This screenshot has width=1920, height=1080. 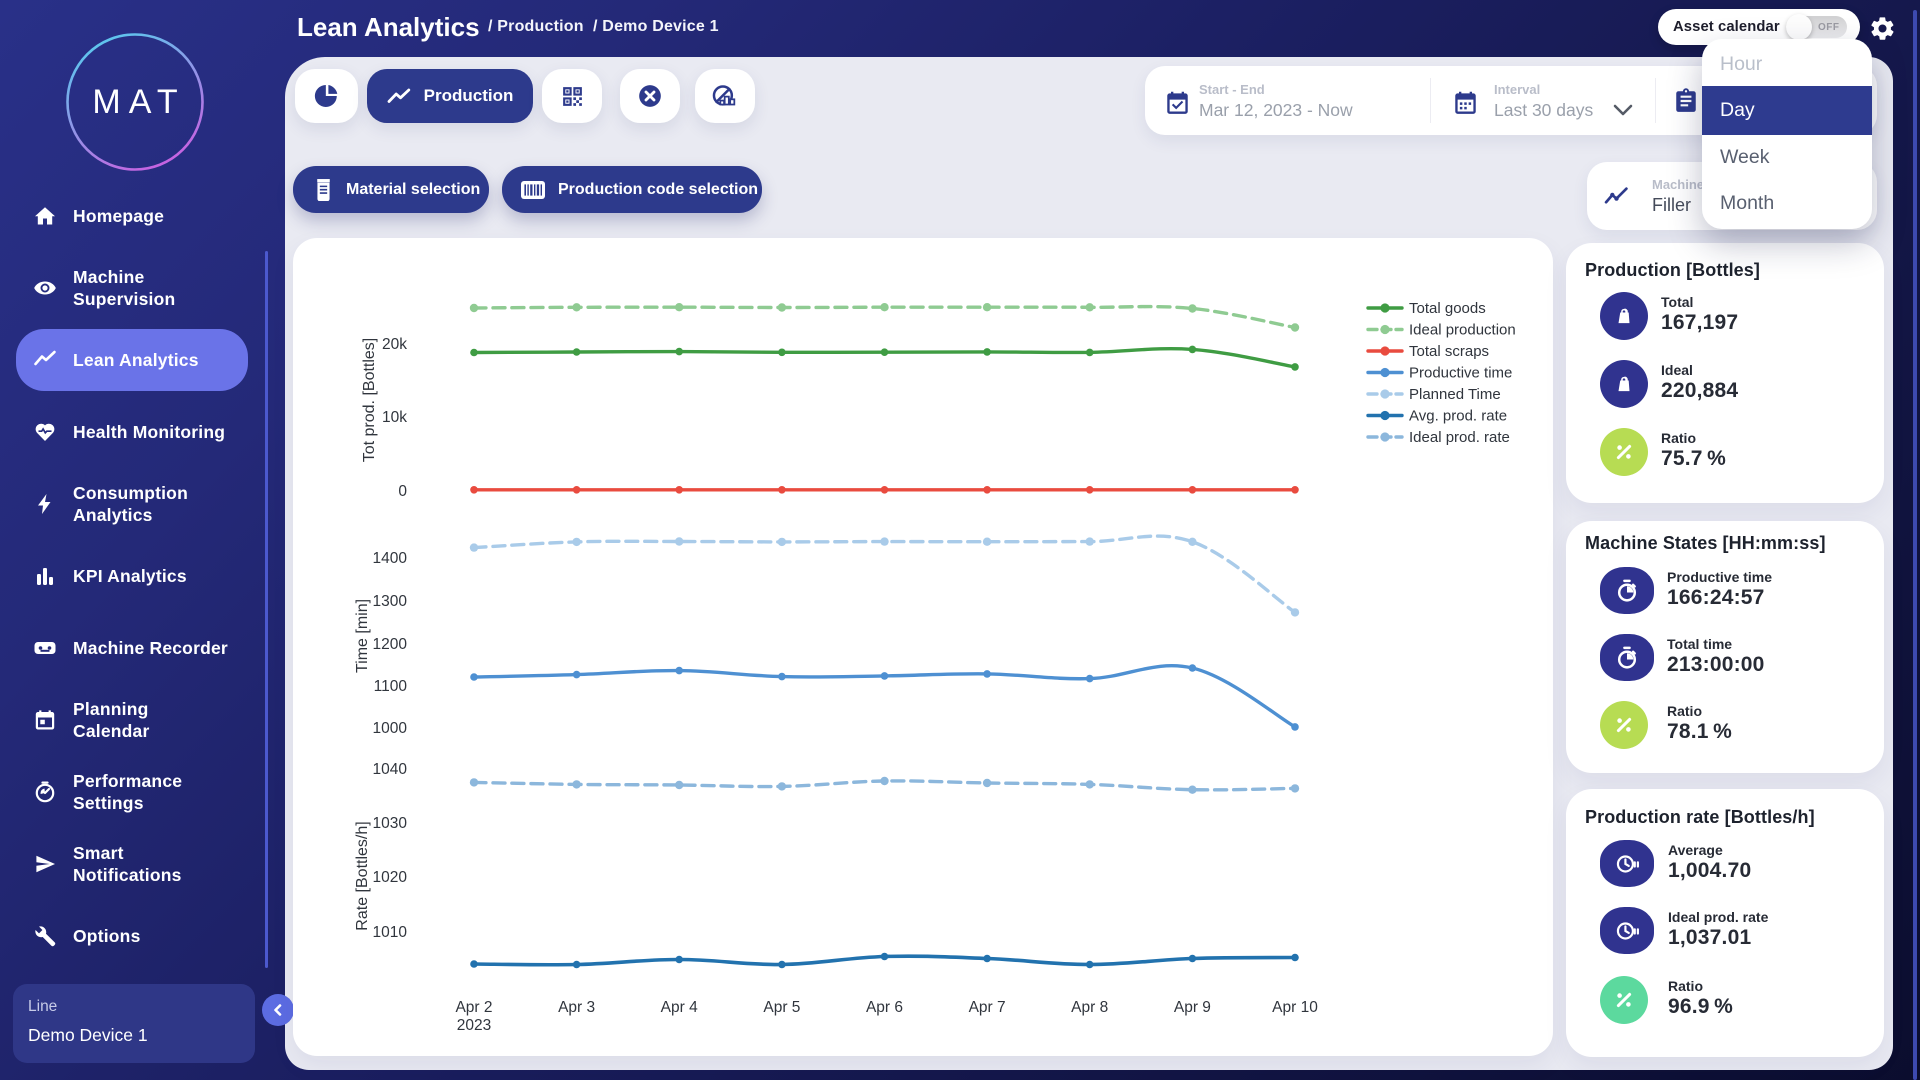 I want to click on svg-text: 10k, so click(x=394, y=417).